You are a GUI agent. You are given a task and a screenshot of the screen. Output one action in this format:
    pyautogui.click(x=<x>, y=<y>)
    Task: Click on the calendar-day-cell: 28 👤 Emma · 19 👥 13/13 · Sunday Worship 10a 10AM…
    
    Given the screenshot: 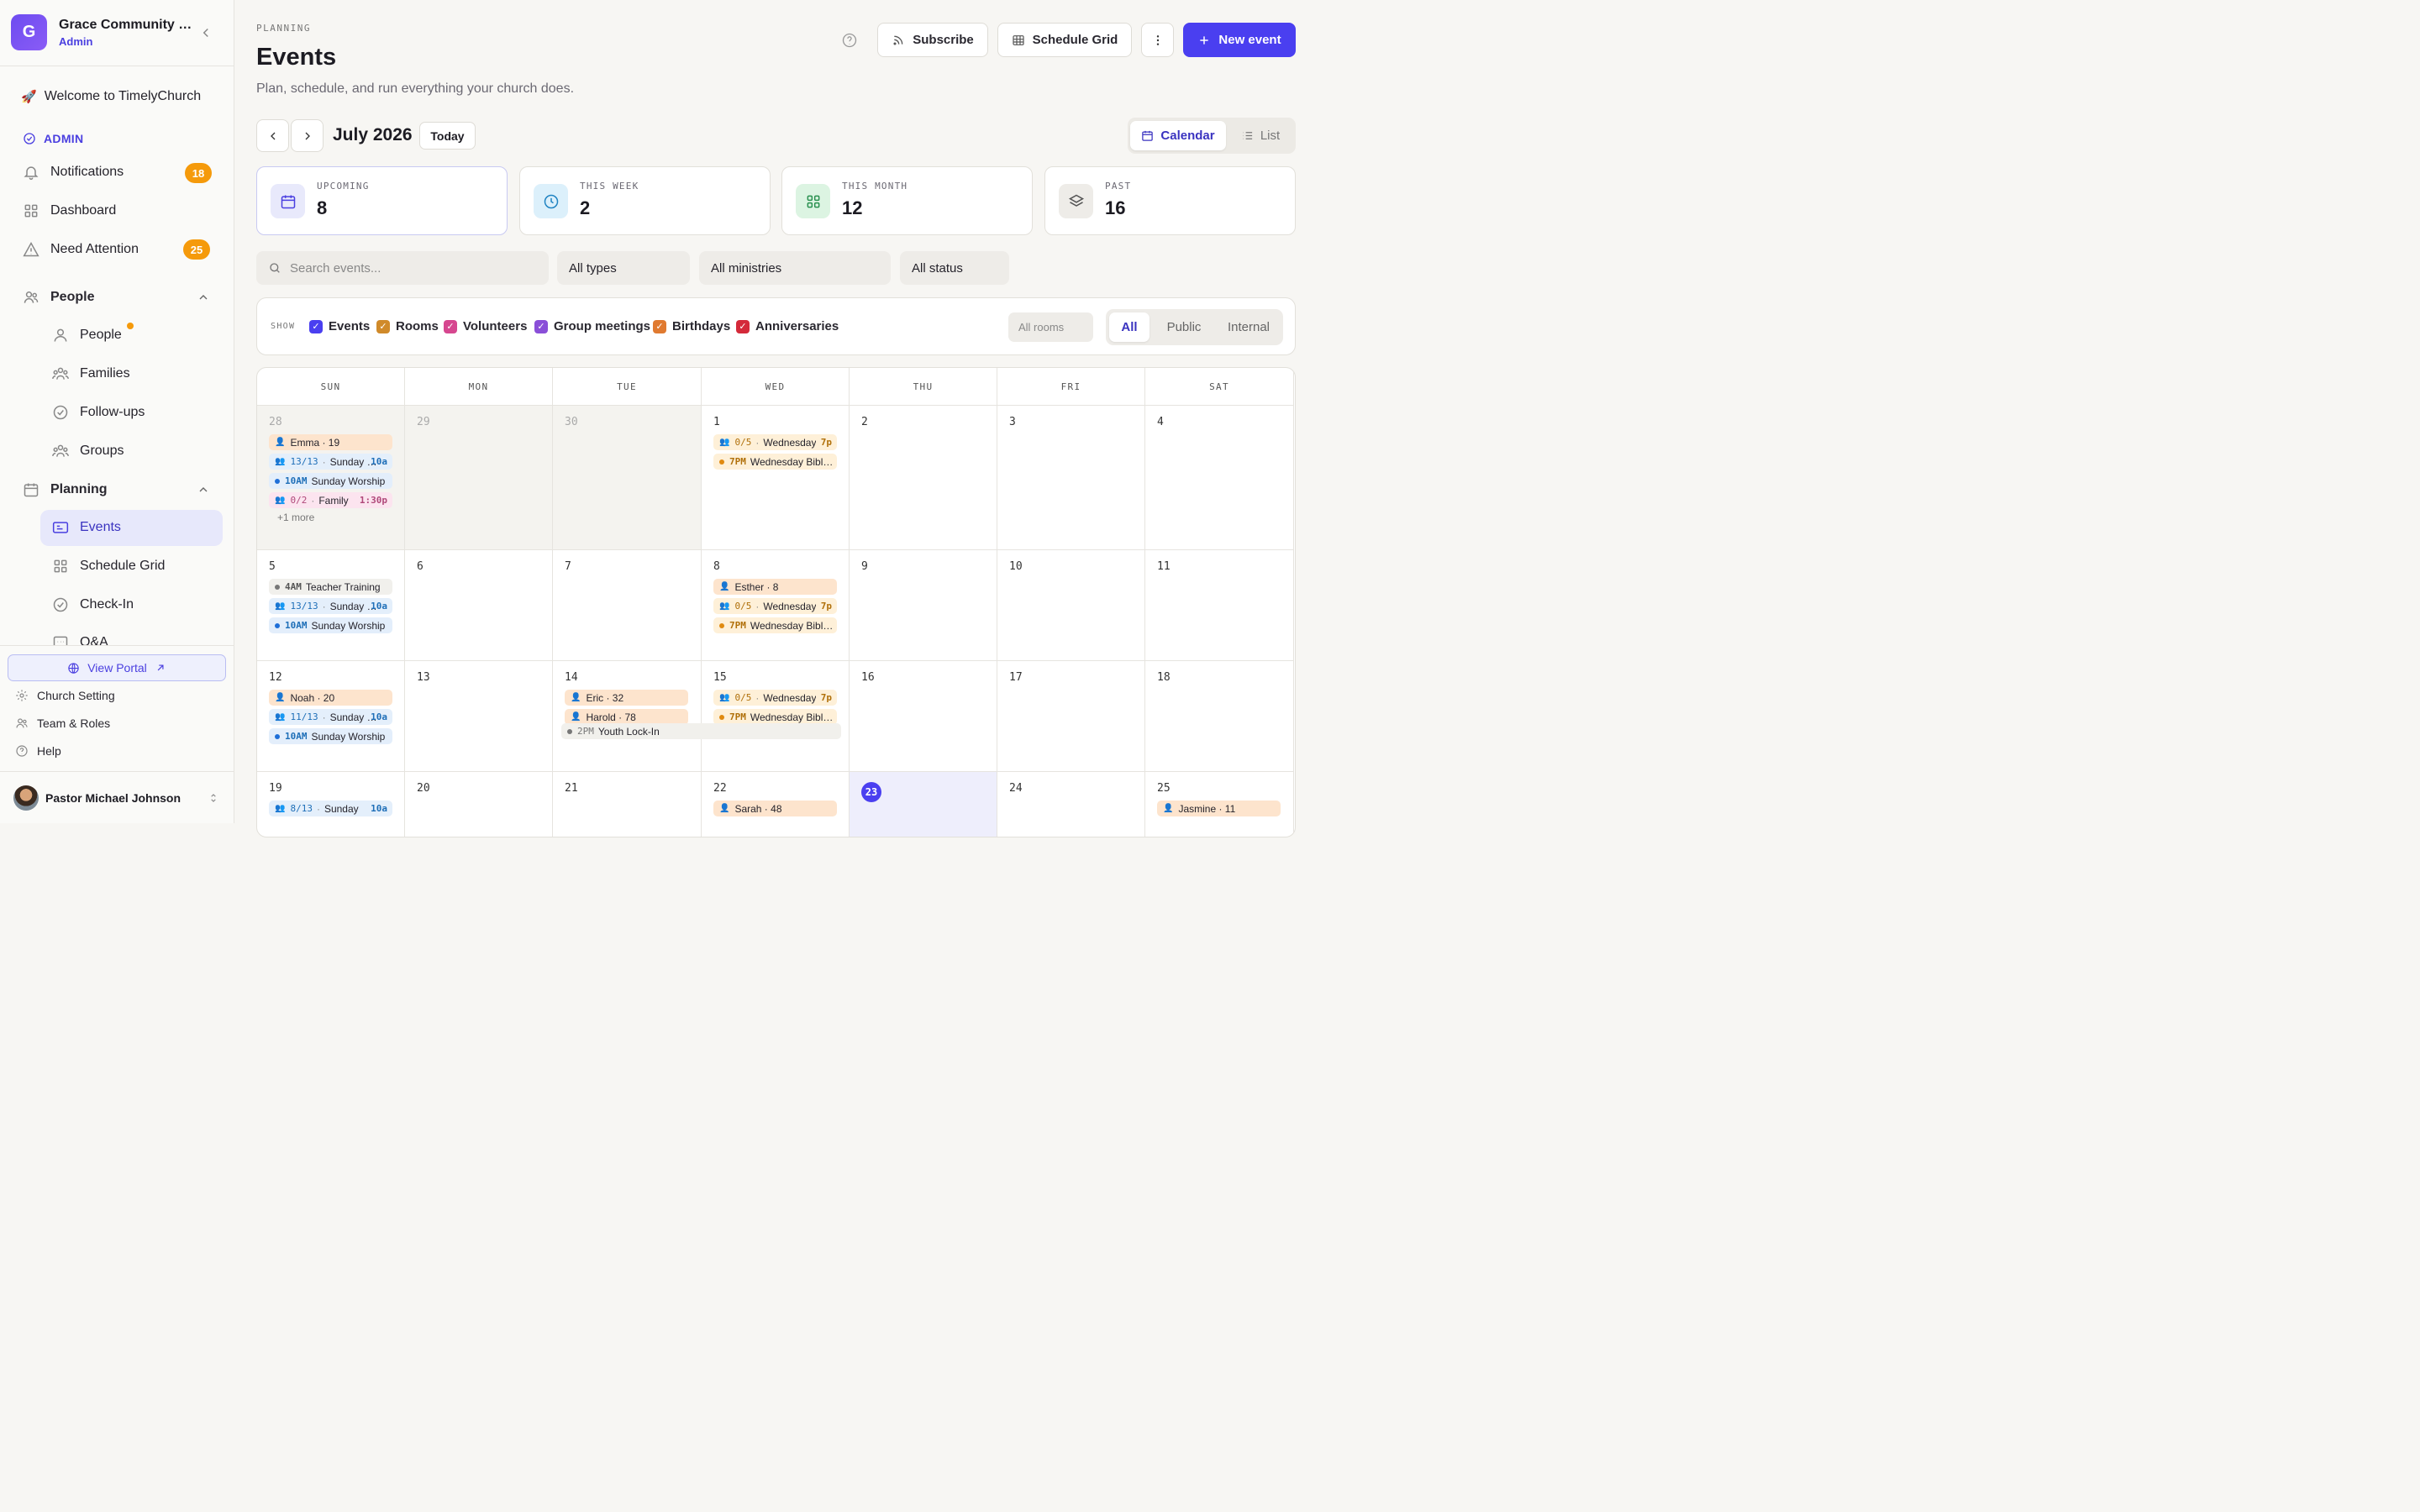 What is the action you would take?
    pyautogui.click(x=331, y=478)
    